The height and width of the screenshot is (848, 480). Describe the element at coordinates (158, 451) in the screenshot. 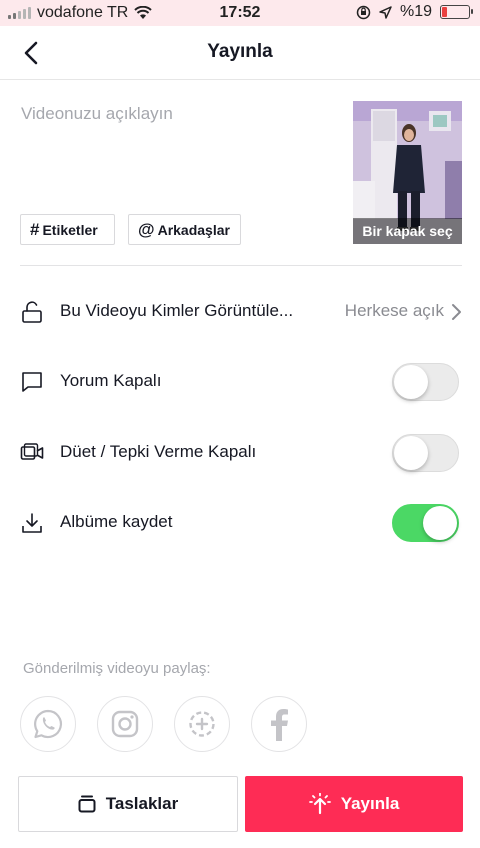

I see `duet-label: Düet / Tepki Verme Kapalı` at that location.